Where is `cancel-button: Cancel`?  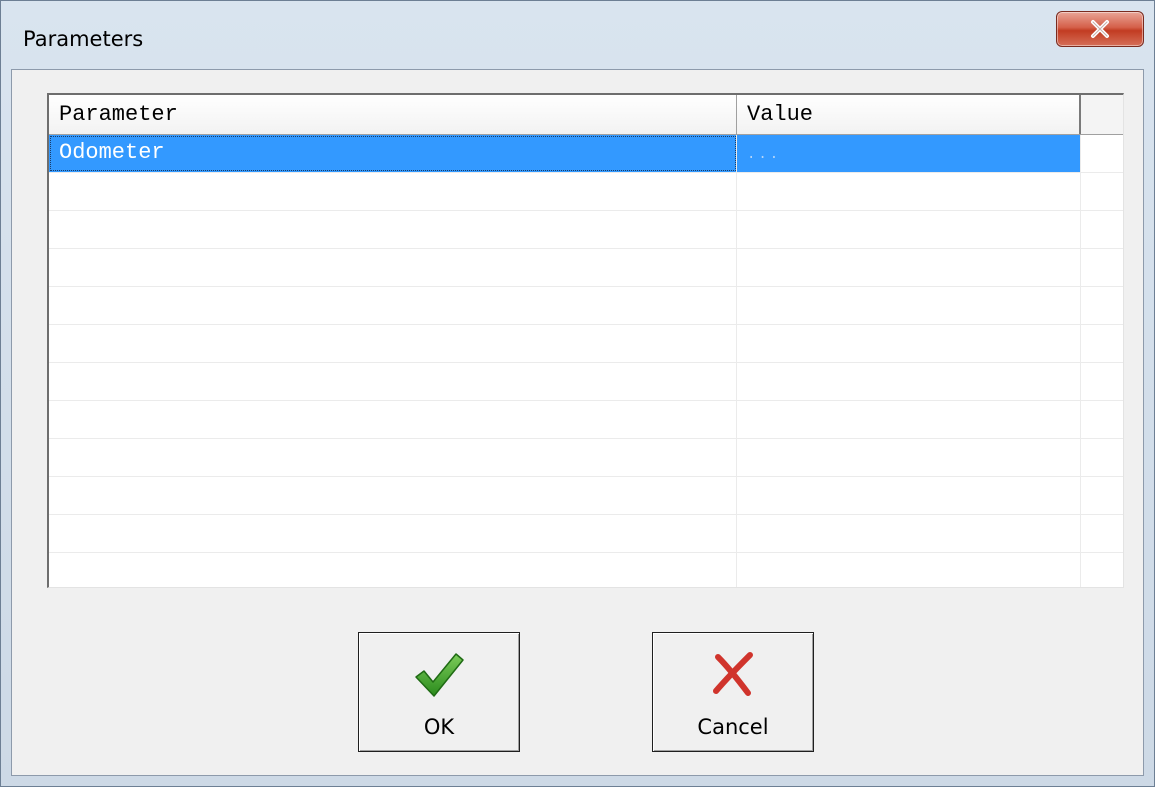 cancel-button: Cancel is located at coordinates (733, 692).